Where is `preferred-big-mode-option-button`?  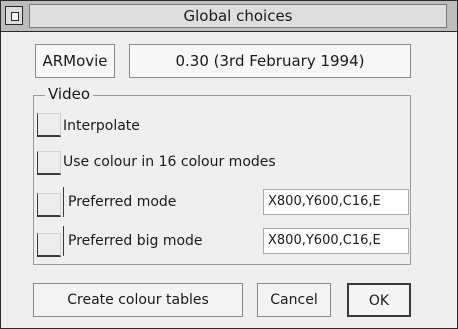 preferred-big-mode-option-button is located at coordinates (49, 245).